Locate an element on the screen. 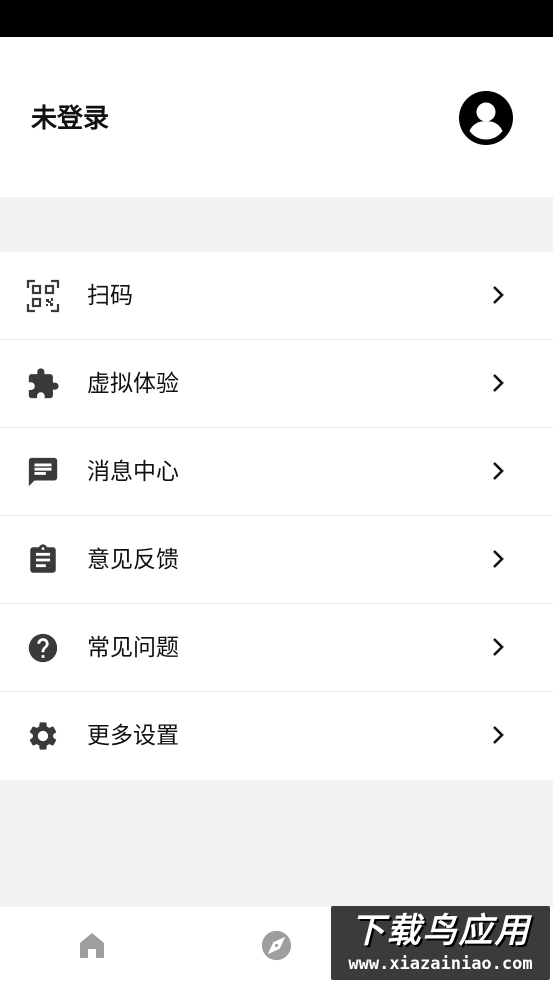 The image size is (553, 984). menu-item-label: 常见问题 is located at coordinates (133, 648).